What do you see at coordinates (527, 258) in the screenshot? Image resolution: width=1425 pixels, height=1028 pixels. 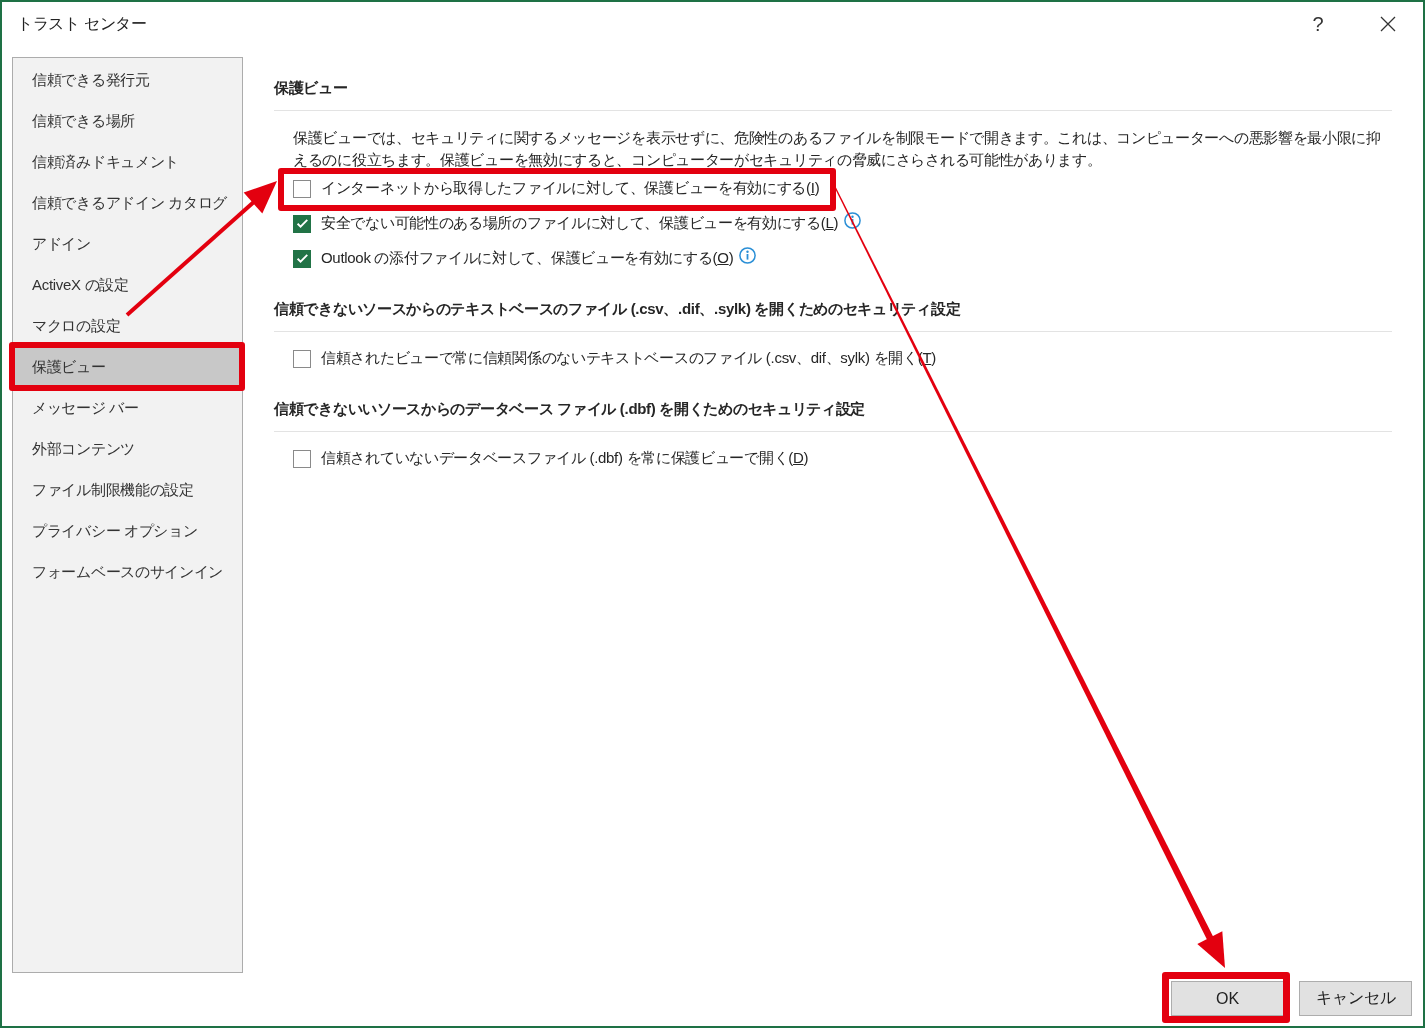 I see `checkbox-label: Outlook の添付ファイルに対して、保護ビューを有効にする(O)` at bounding box center [527, 258].